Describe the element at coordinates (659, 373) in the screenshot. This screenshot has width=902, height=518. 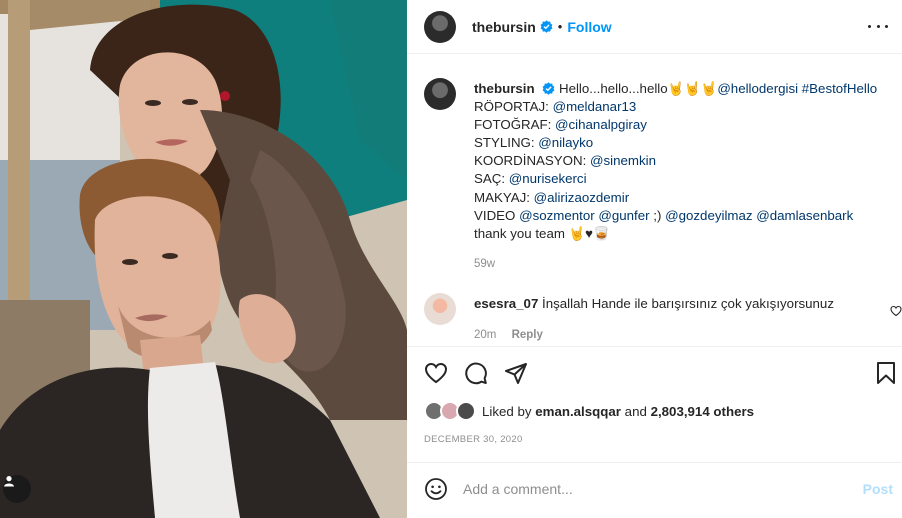
I see `post-actions` at that location.